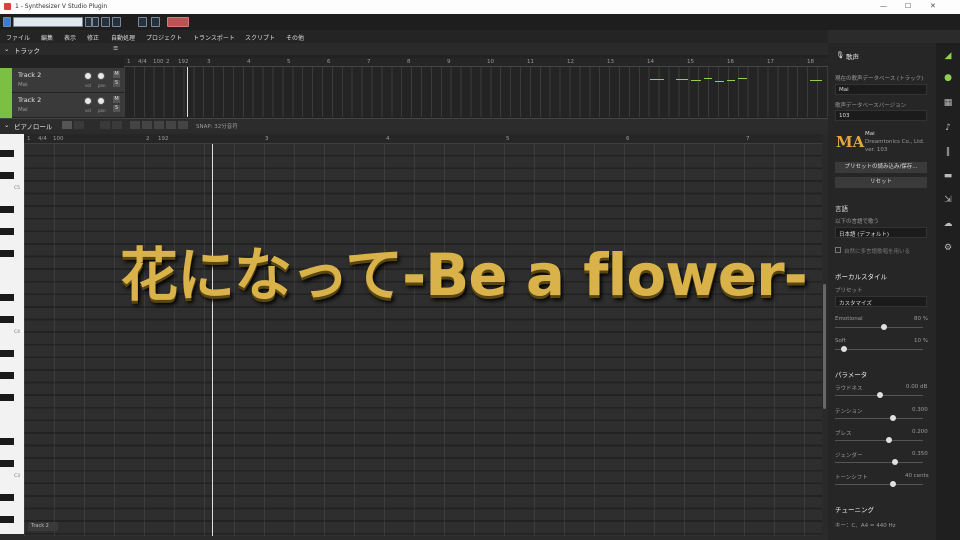 The image size is (960, 540). What do you see at coordinates (881, 301) in the screenshot?
I see `preset-dropdown: カスタマイズ` at bounding box center [881, 301].